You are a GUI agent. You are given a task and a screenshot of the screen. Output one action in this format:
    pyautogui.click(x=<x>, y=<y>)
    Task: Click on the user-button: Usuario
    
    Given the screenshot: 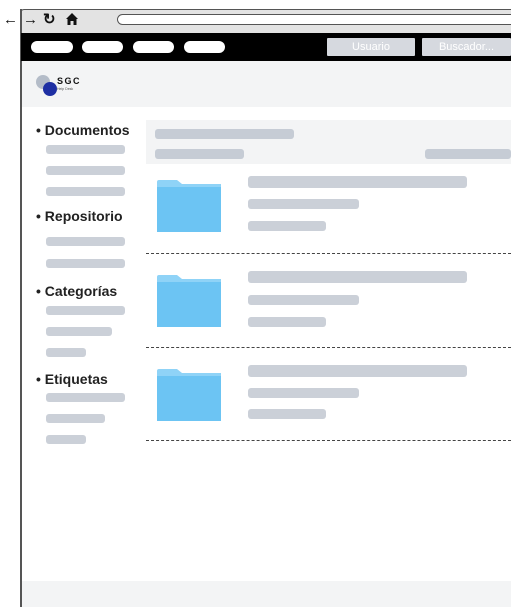 What is the action you would take?
    pyautogui.click(x=371, y=47)
    